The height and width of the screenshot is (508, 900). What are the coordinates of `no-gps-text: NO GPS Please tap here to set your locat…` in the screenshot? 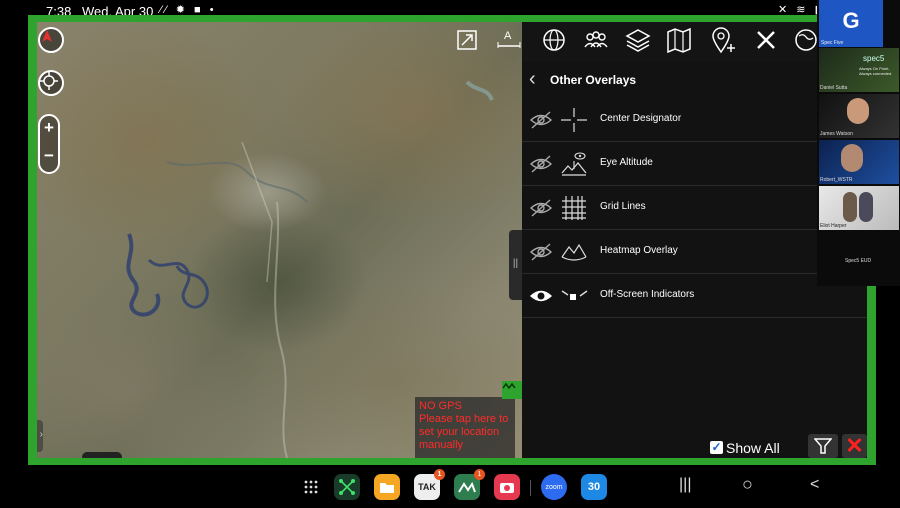 It's located at (464, 425).